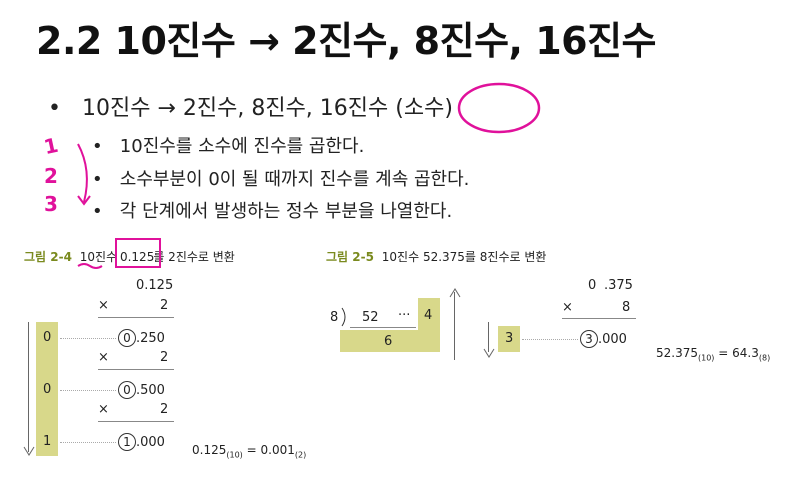  Describe the element at coordinates (592, 285) in the screenshot. I see `frac-top-int: 0` at that location.